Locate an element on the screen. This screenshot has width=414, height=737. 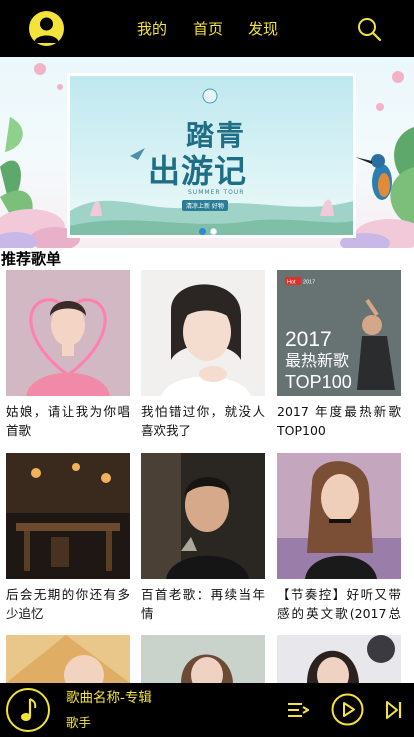
playlist-caption: 【节奏控】好听又带感的英文歌(2017总结篇) is located at coordinates (339, 604).